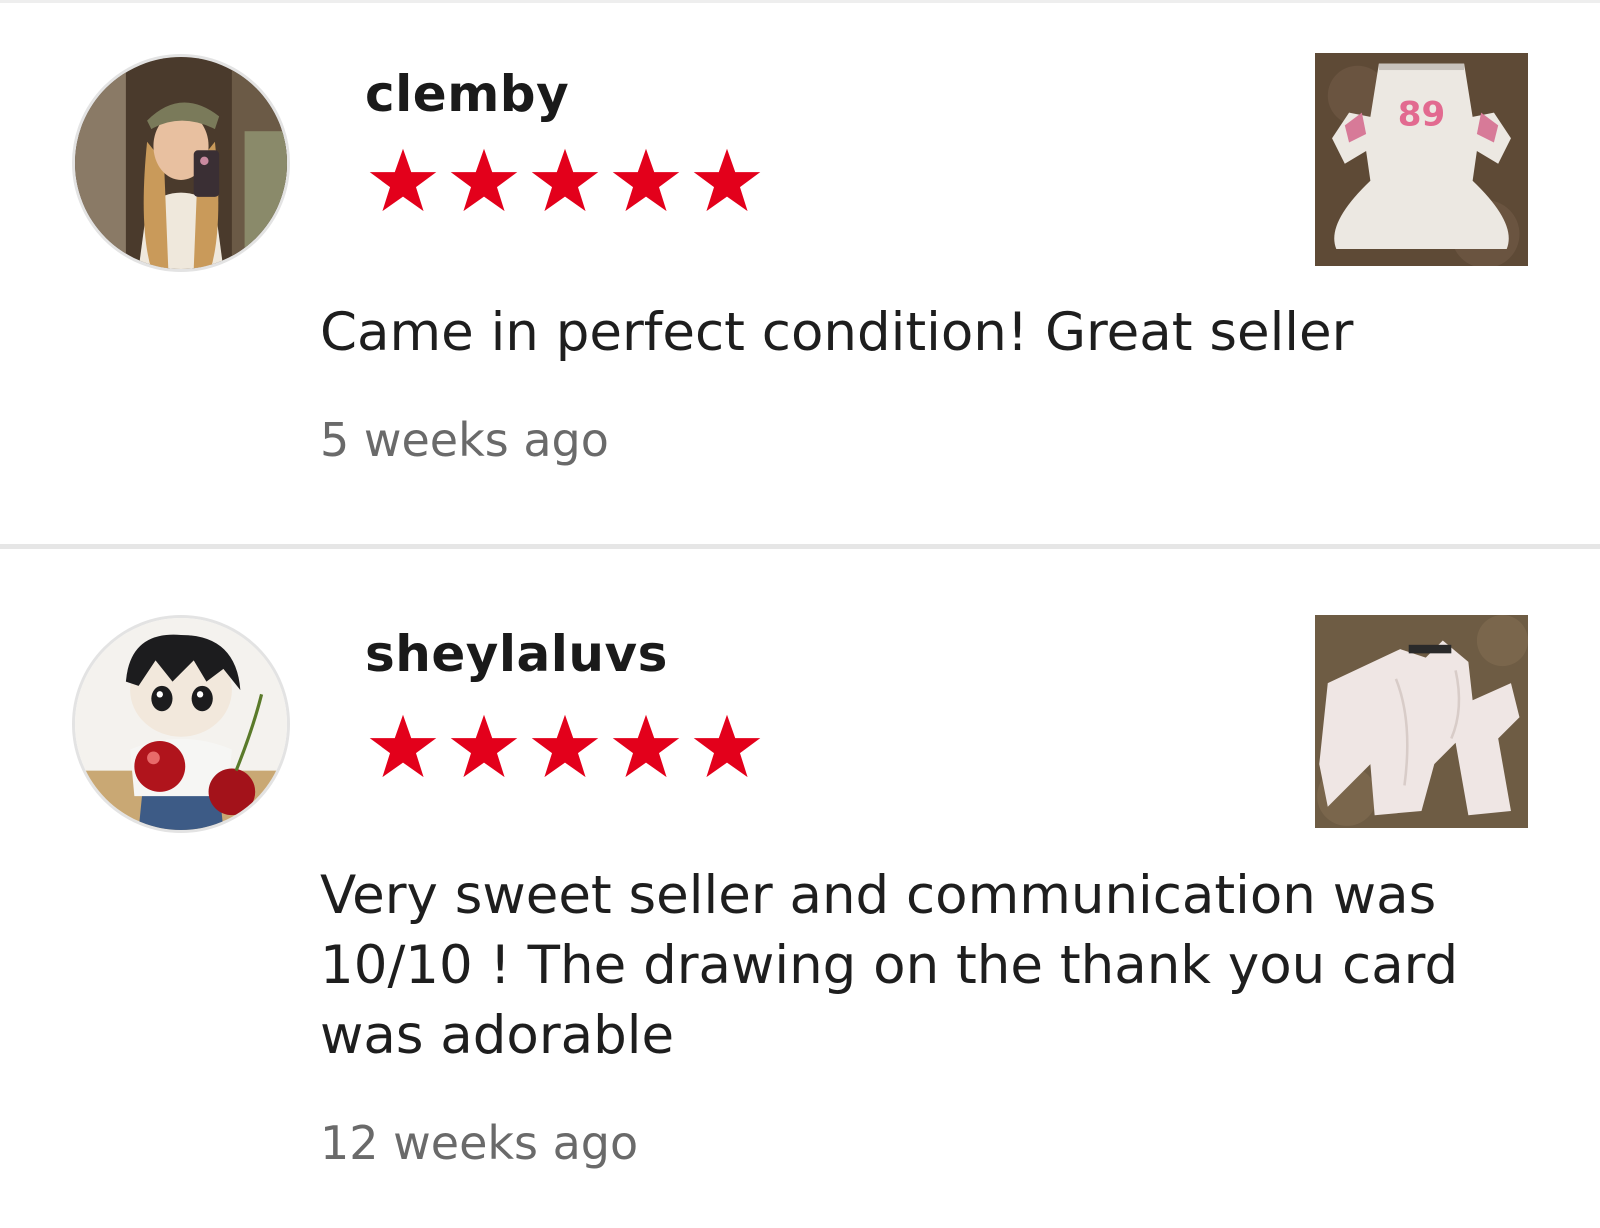 The height and width of the screenshot is (1228, 1600). I want to click on item-thumbnail: 89, so click(1421, 159).